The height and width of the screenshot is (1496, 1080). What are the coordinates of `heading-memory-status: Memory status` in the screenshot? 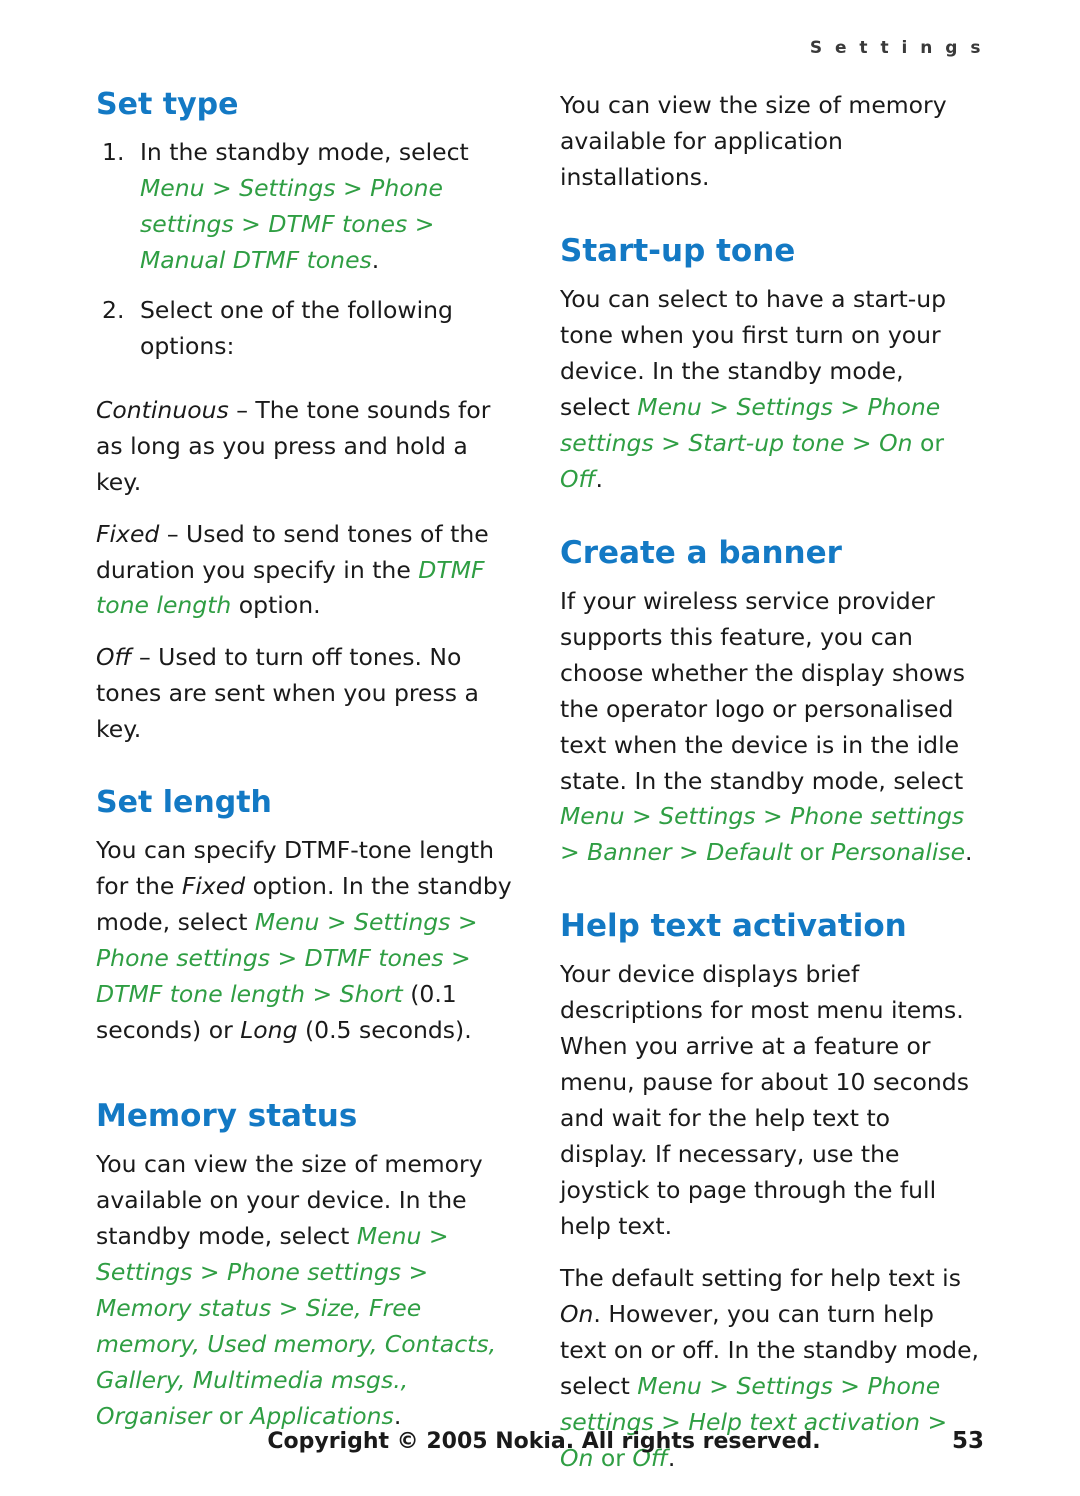 It's located at (227, 1116).